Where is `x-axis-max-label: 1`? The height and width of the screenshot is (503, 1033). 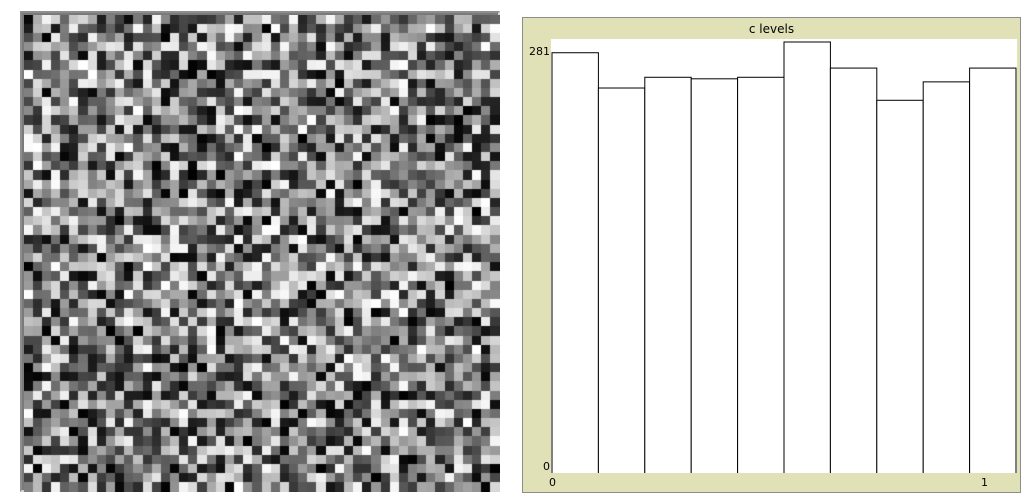
x-axis-max-label: 1 is located at coordinates (984, 482).